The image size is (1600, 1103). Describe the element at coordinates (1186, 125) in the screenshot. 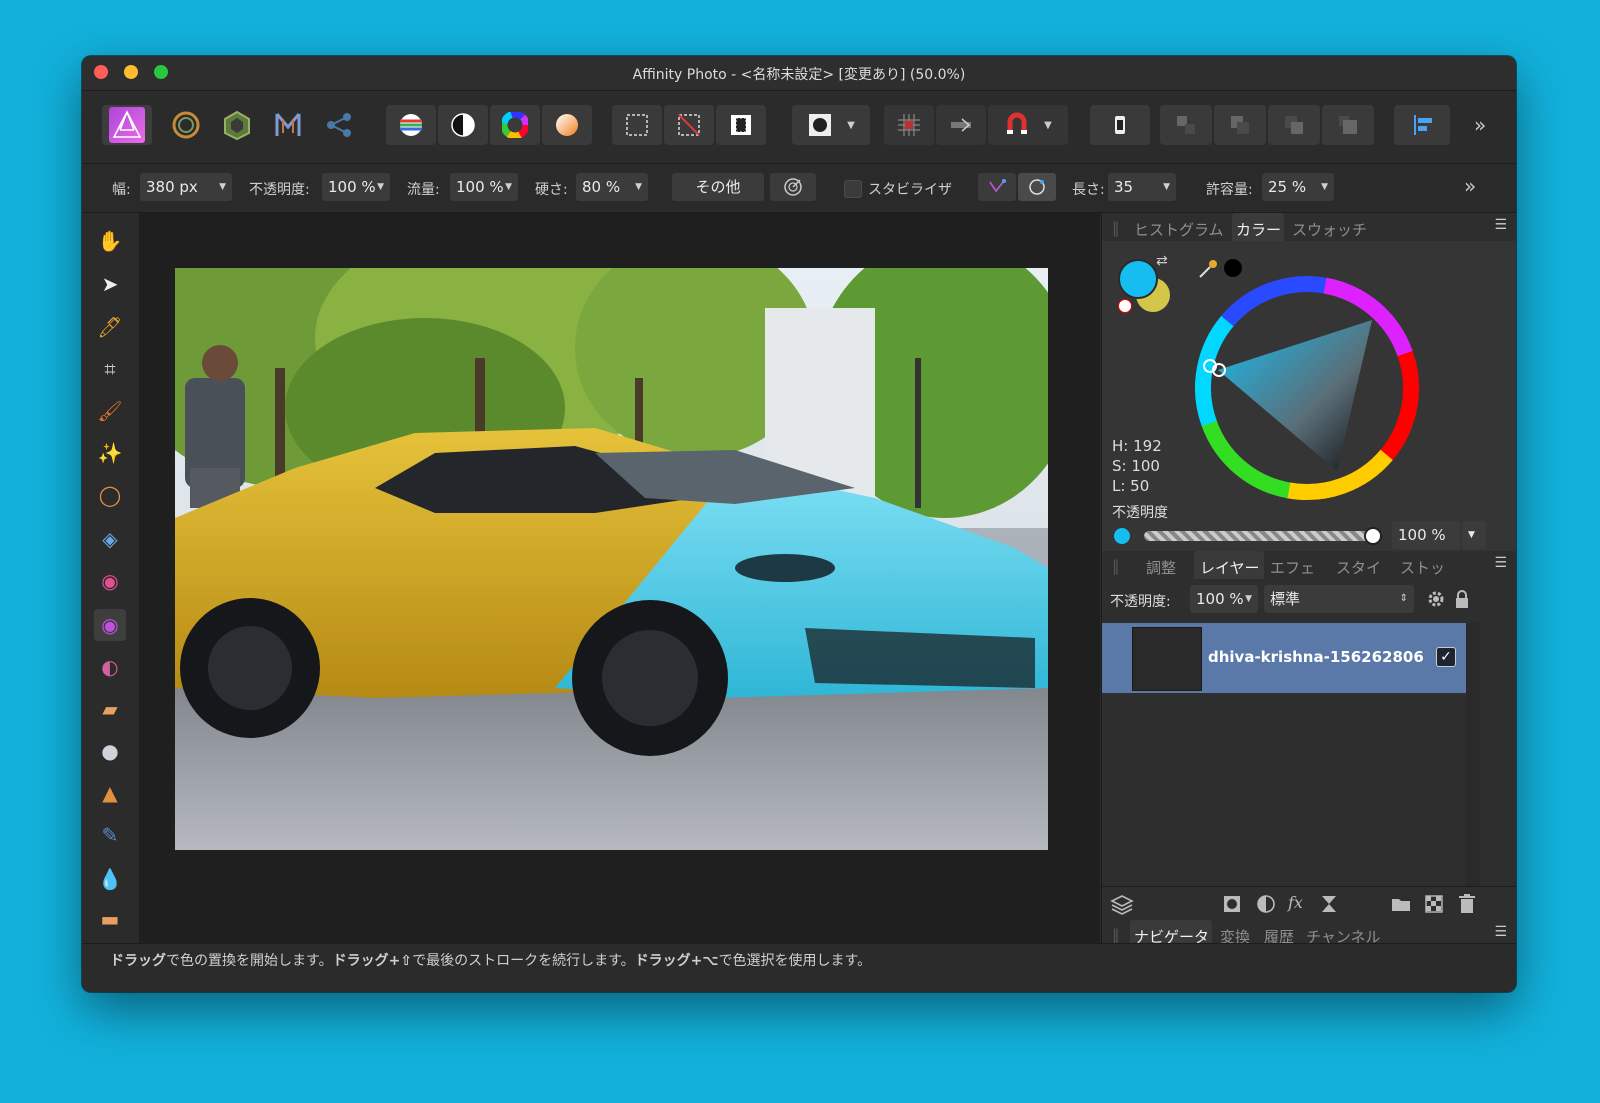

I see `move-to-back-button` at that location.